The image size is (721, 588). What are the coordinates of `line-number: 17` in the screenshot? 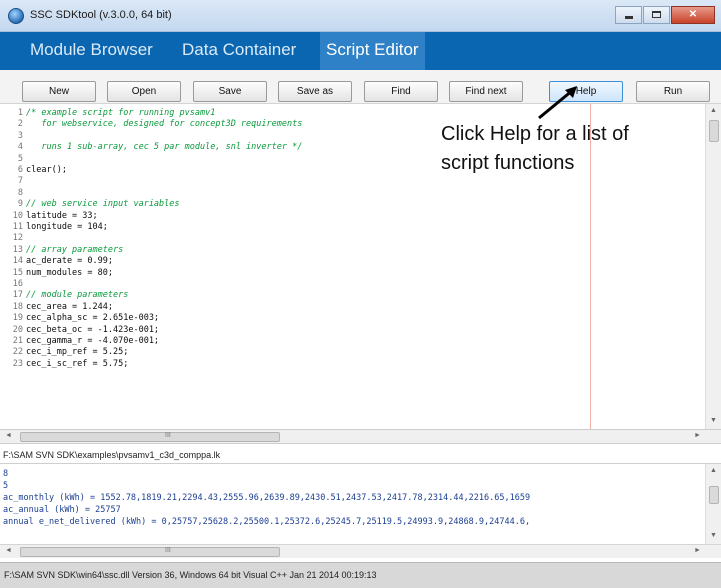 It's located at (17, 295).